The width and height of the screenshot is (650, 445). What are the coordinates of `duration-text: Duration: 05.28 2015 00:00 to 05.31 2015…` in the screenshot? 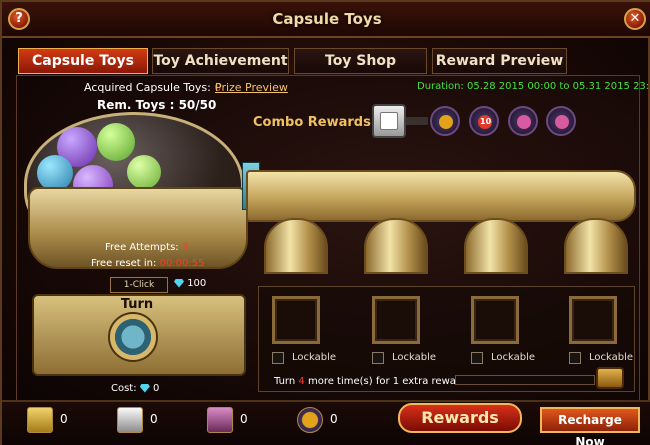 It's located at (533, 86).